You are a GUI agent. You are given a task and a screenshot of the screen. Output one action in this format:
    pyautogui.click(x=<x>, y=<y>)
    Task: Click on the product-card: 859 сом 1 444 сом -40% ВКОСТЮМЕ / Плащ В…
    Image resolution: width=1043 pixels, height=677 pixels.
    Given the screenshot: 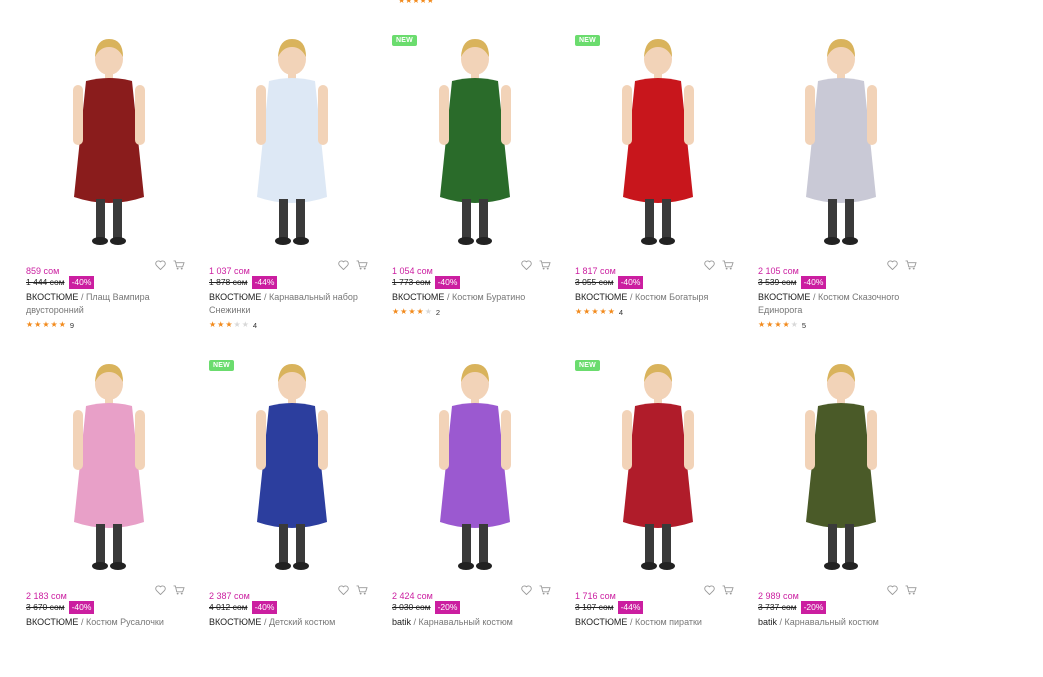 What is the action you would take?
    pyautogui.click(x=109, y=189)
    